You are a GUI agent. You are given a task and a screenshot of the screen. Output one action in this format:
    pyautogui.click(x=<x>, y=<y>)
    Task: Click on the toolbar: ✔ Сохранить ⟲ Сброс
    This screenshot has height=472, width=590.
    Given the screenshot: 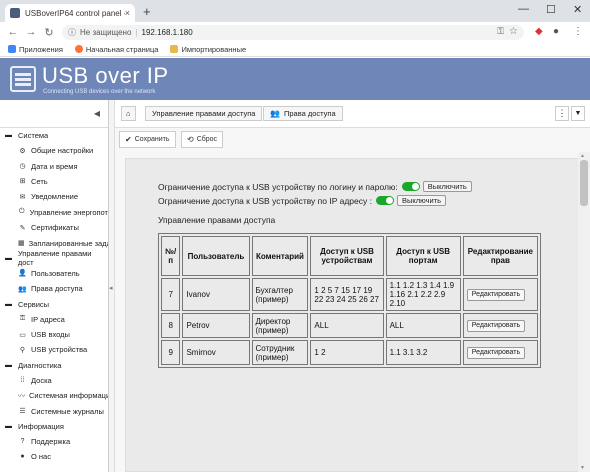 What is the action you would take?
    pyautogui.click(x=352, y=140)
    